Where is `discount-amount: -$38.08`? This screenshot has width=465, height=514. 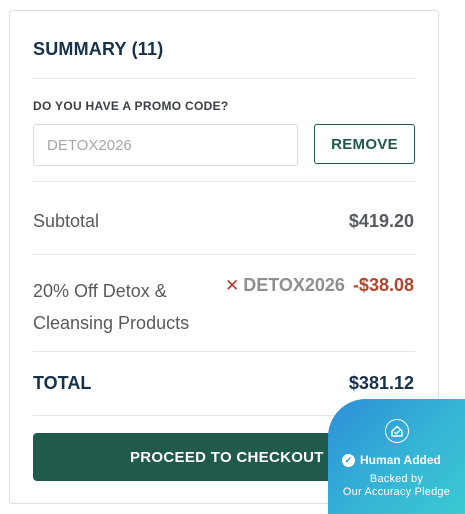
discount-amount: -$38.08 is located at coordinates (383, 285).